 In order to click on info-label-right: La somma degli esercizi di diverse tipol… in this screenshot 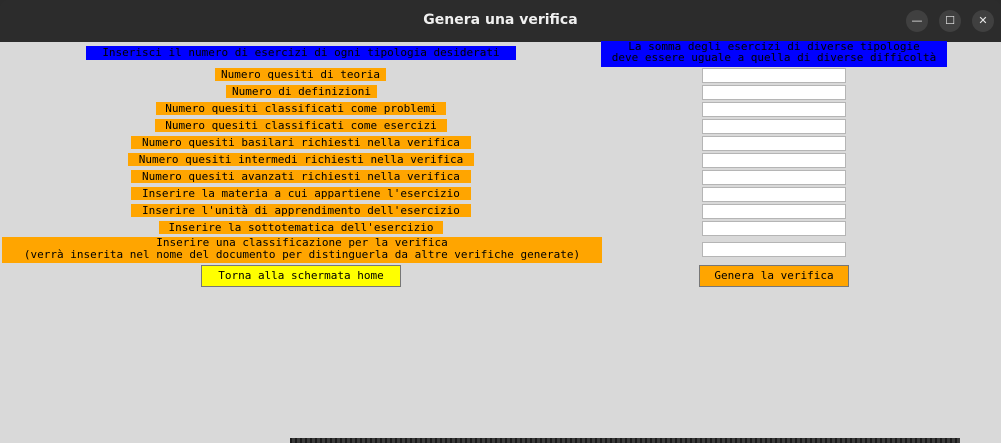, I will do `click(774, 54)`.